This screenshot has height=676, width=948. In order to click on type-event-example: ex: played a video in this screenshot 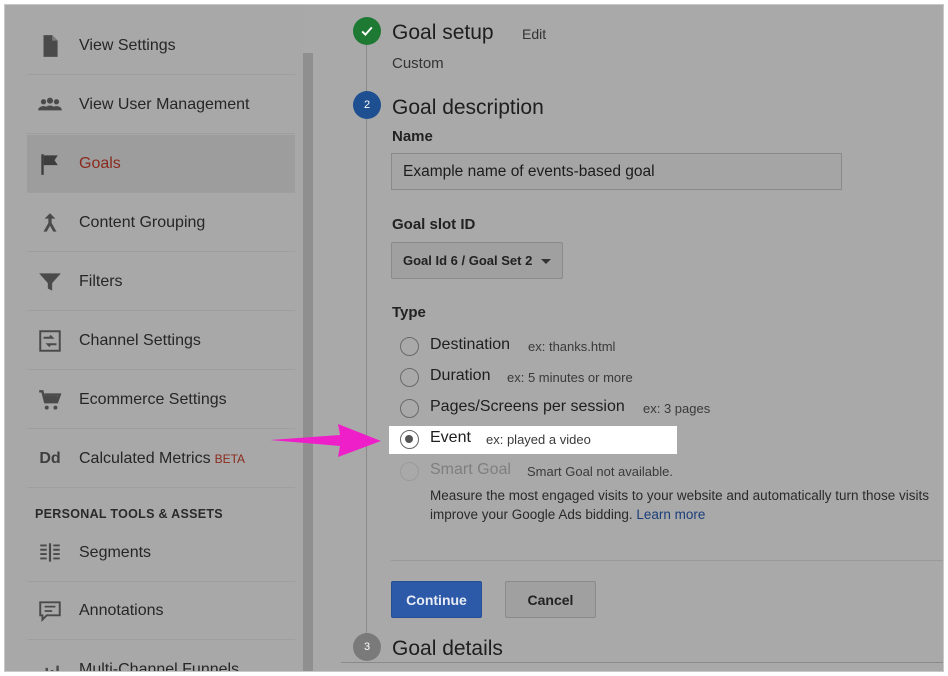, I will do `click(538, 439)`.